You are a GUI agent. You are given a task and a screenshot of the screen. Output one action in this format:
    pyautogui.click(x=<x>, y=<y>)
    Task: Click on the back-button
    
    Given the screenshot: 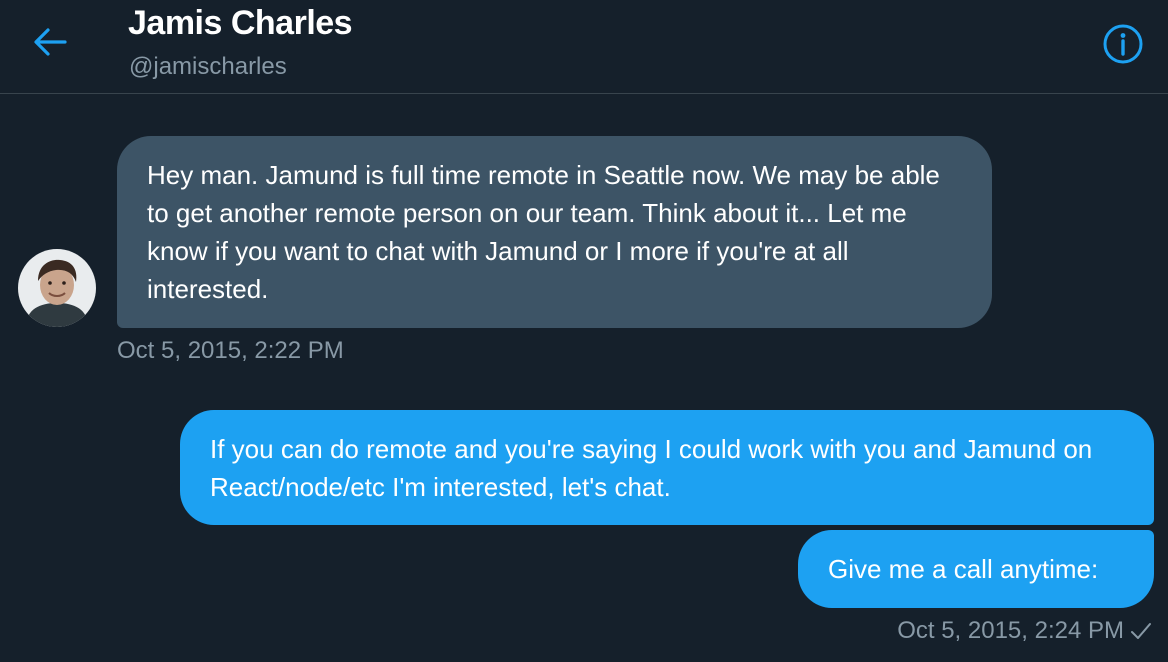 What is the action you would take?
    pyautogui.click(x=50, y=42)
    